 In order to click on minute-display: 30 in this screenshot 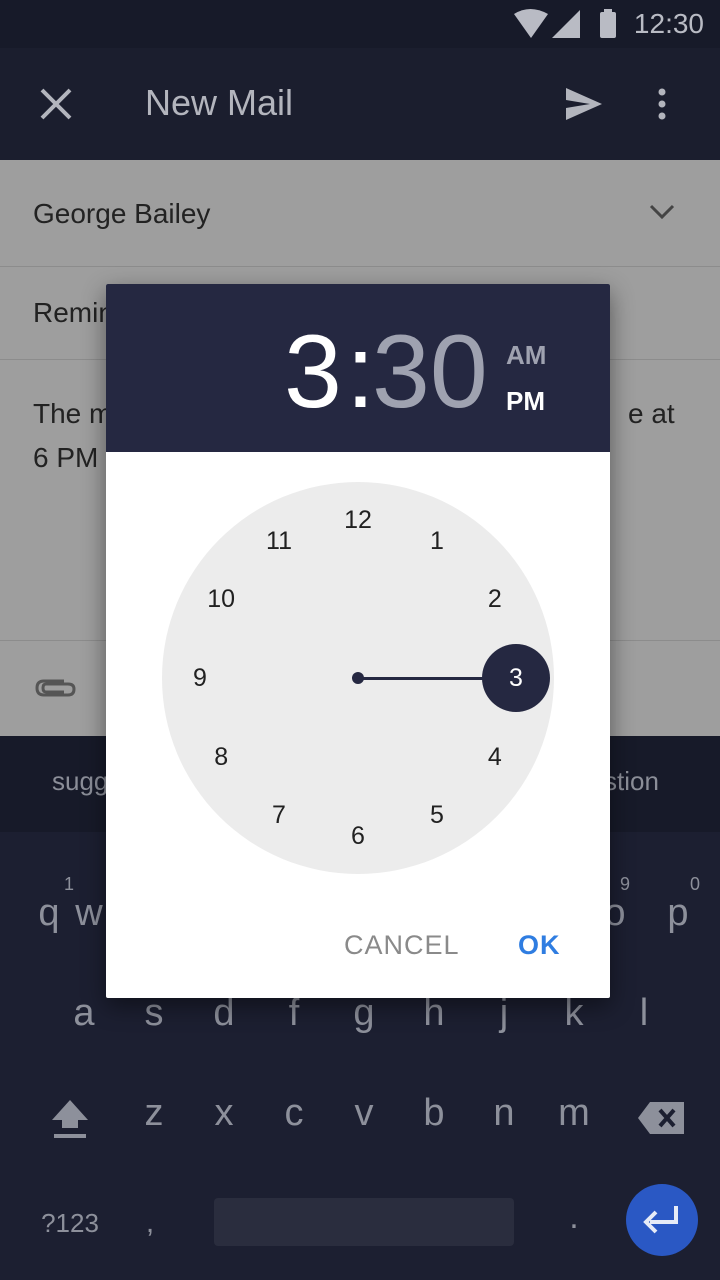, I will do `click(430, 372)`.